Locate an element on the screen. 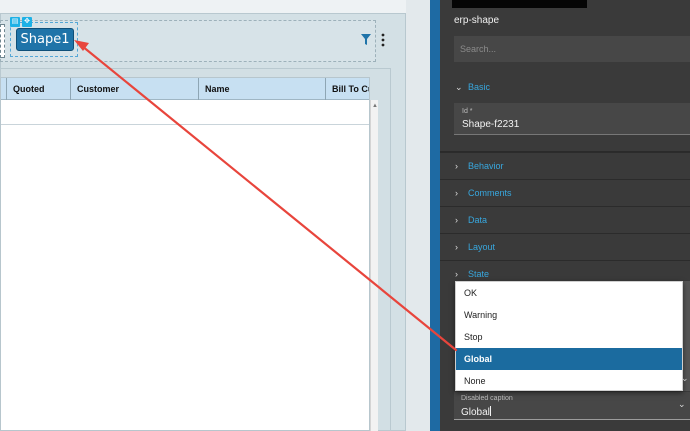  more-vertical-icon is located at coordinates (383, 40).